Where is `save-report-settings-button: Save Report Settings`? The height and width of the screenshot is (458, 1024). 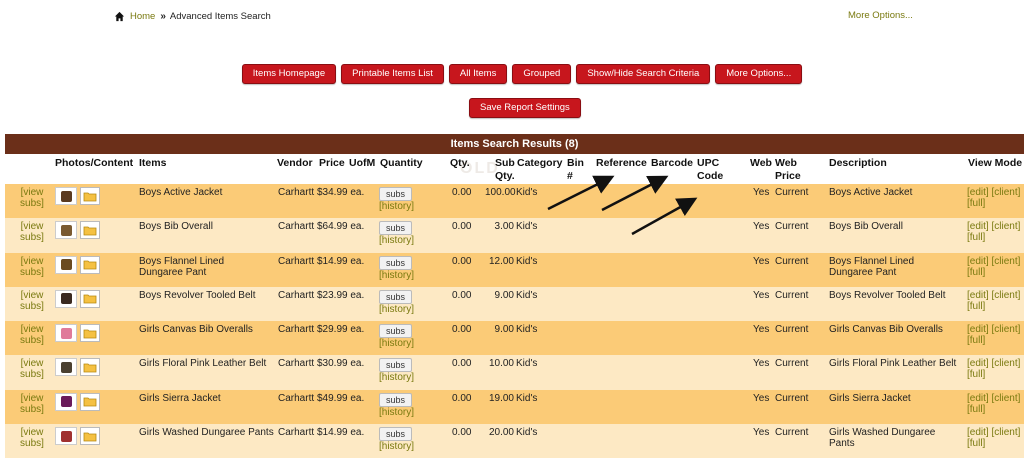 save-report-settings-button: Save Report Settings is located at coordinates (525, 108).